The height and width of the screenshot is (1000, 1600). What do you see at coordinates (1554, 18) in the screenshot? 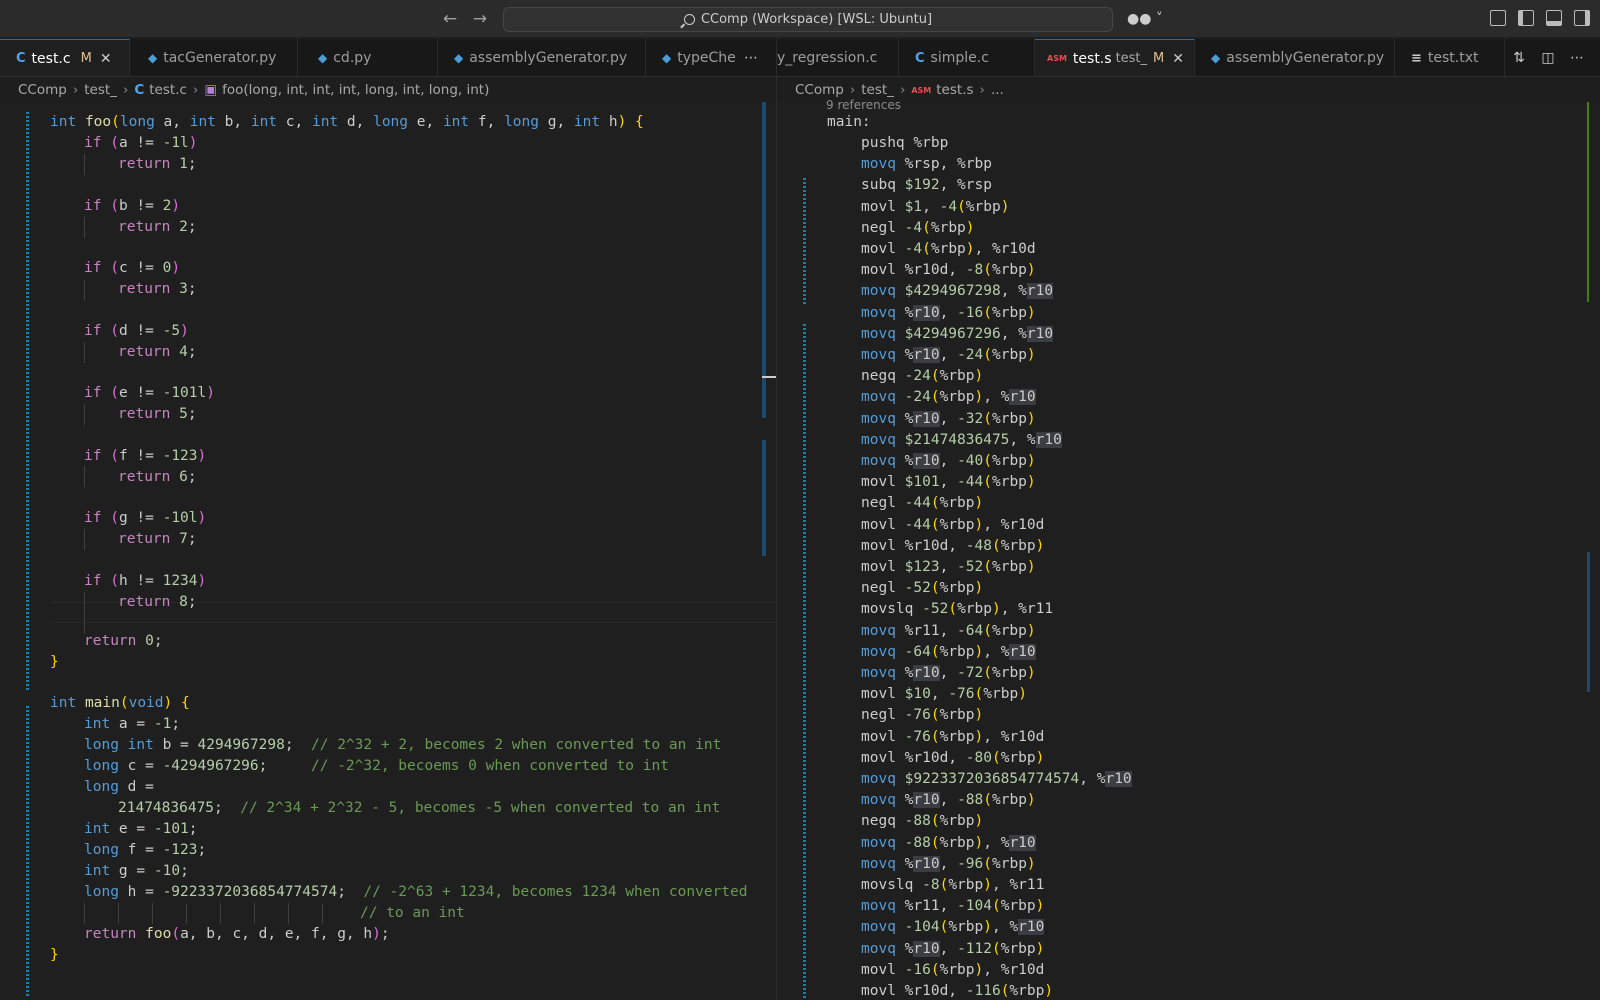
I see `toggle-panel-icon` at bounding box center [1554, 18].